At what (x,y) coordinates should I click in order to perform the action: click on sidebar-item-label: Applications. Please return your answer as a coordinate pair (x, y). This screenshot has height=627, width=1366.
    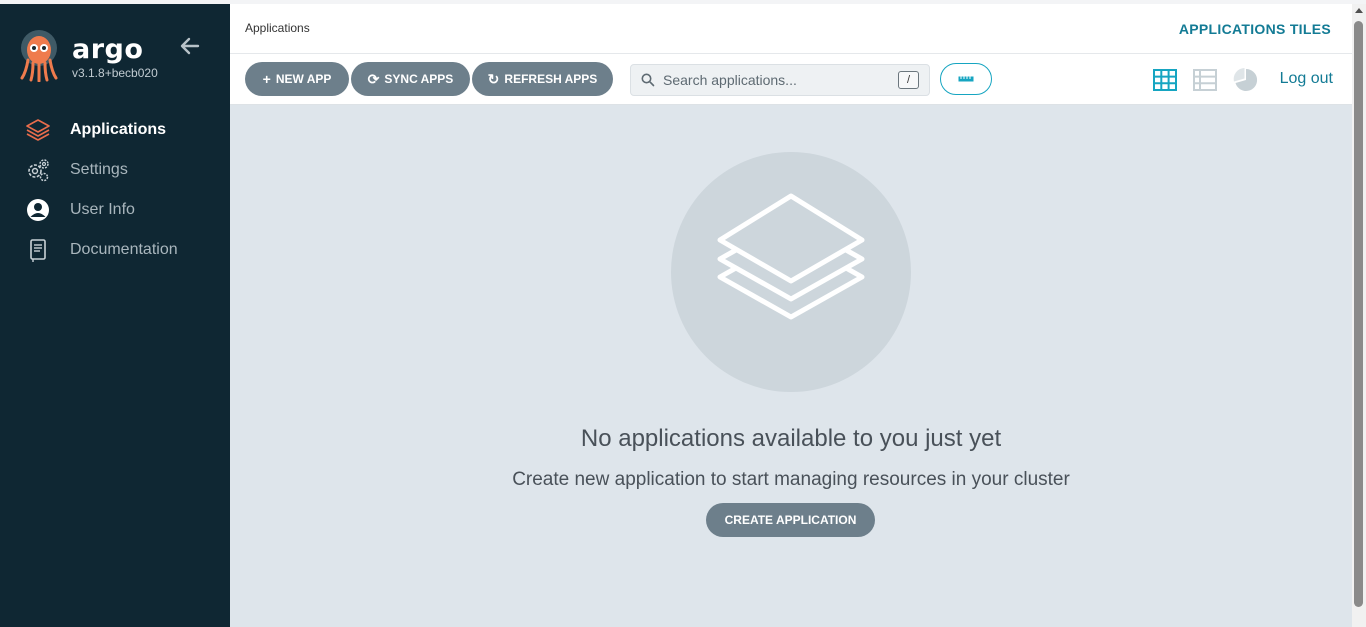
    Looking at the image, I should click on (118, 129).